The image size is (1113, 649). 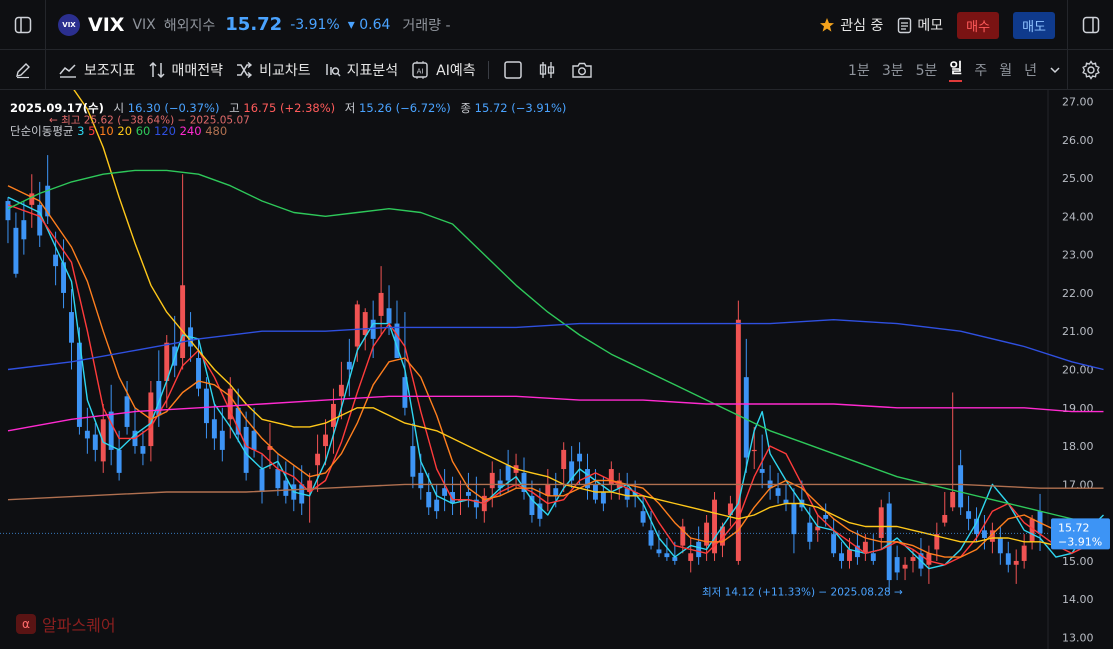 What do you see at coordinates (123, 131) in the screenshot?
I see `ma-period-20: 20` at bounding box center [123, 131].